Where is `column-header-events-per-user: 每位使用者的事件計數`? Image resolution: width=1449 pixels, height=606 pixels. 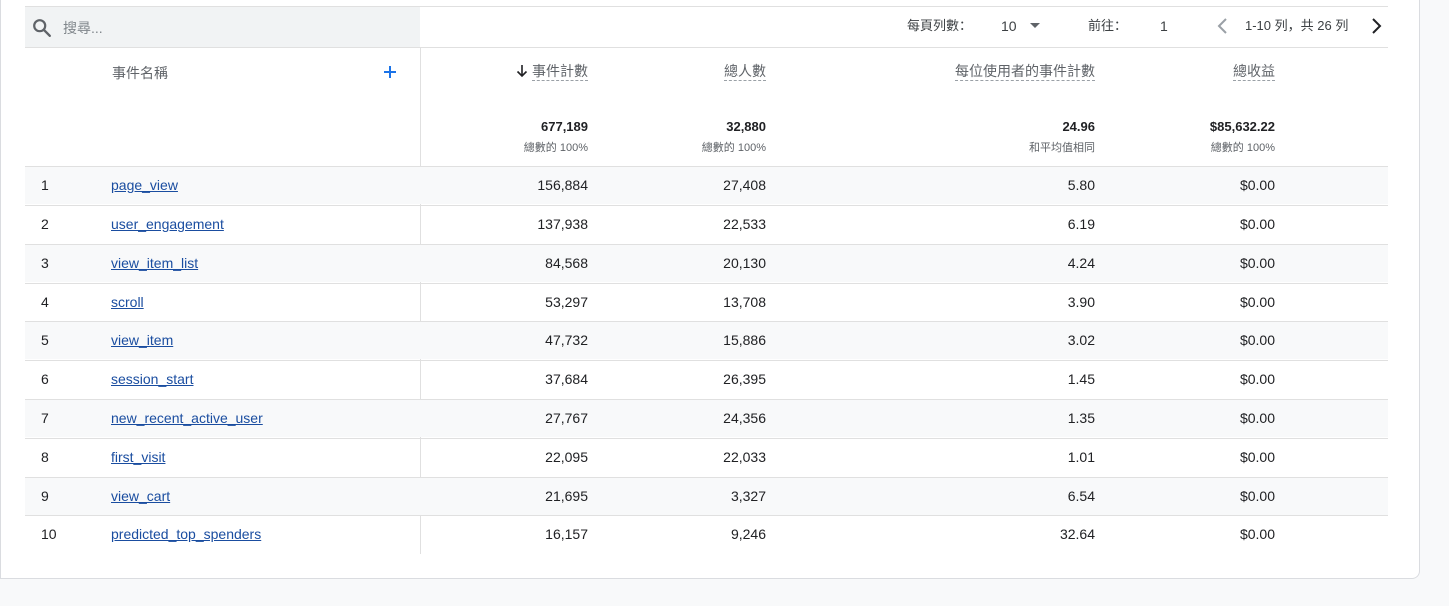
column-header-events-per-user: 每位使用者的事件計數 is located at coordinates (947, 71).